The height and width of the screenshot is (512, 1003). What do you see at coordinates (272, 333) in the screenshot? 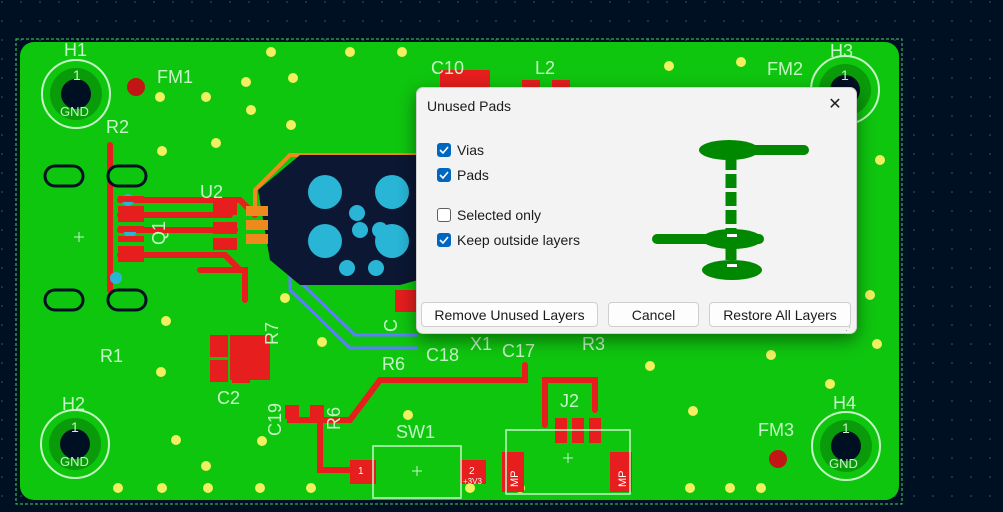
I see `ref-u1: R7` at bounding box center [272, 333].